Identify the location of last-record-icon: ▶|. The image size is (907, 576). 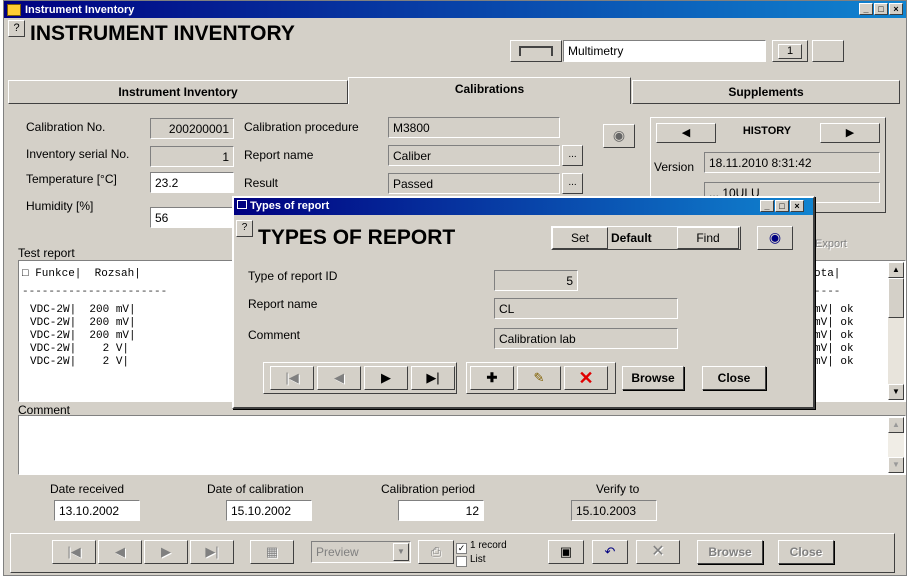
(212, 552).